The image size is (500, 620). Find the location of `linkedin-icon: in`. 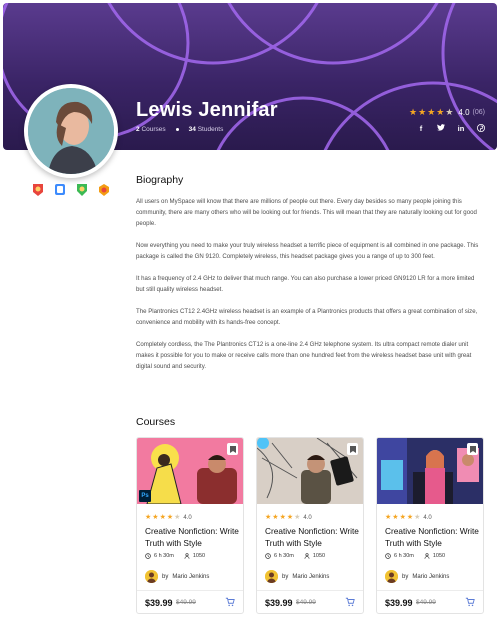

linkedin-icon: in is located at coordinates (461, 129).